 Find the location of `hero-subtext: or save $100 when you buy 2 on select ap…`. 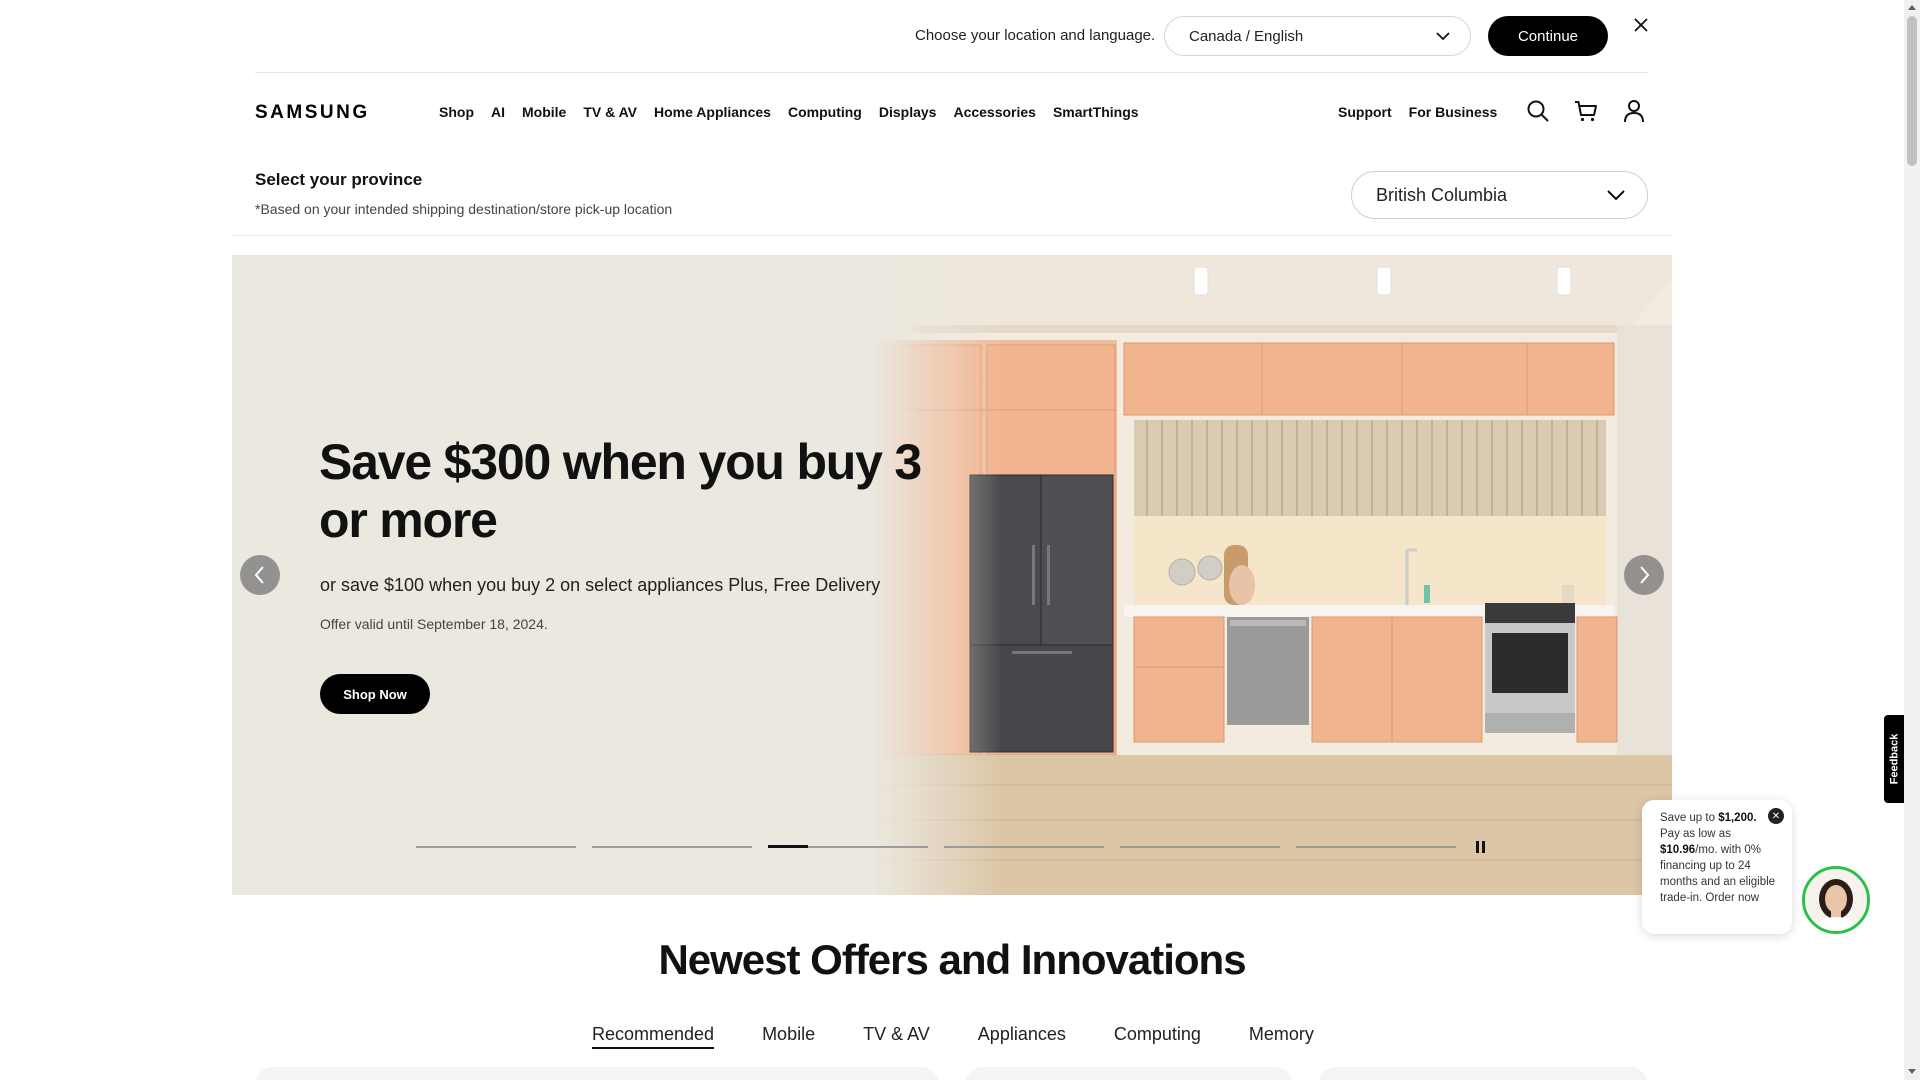

hero-subtext: or save $100 when you buy 2 on select ap… is located at coordinates (600, 585).